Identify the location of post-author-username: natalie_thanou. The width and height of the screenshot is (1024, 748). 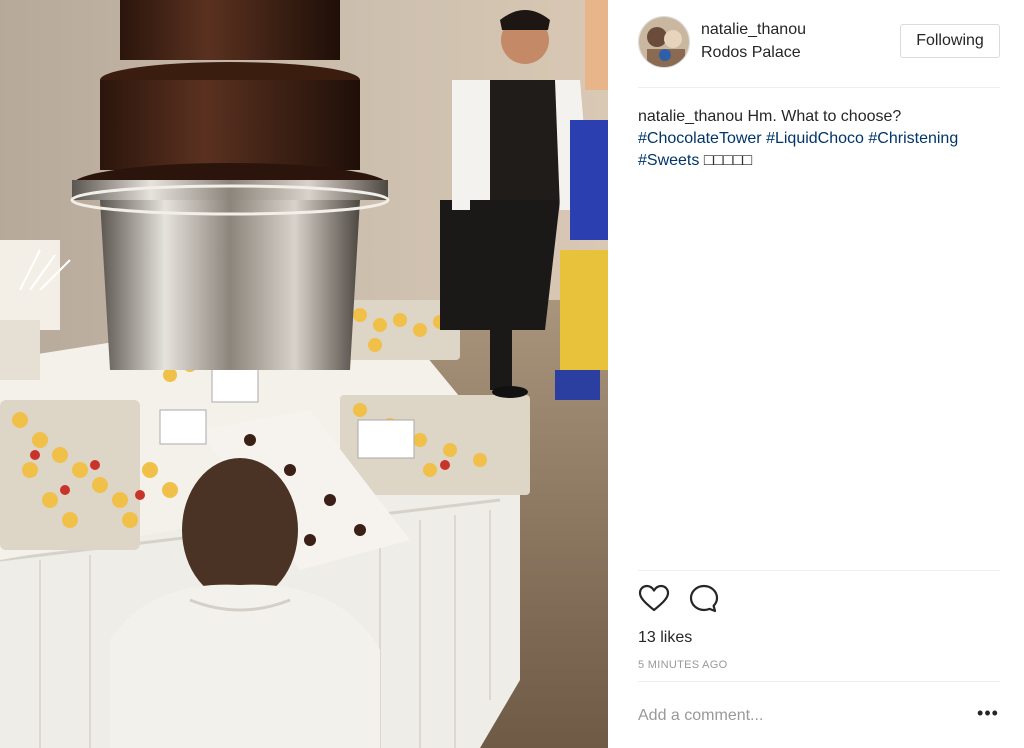
(753, 30).